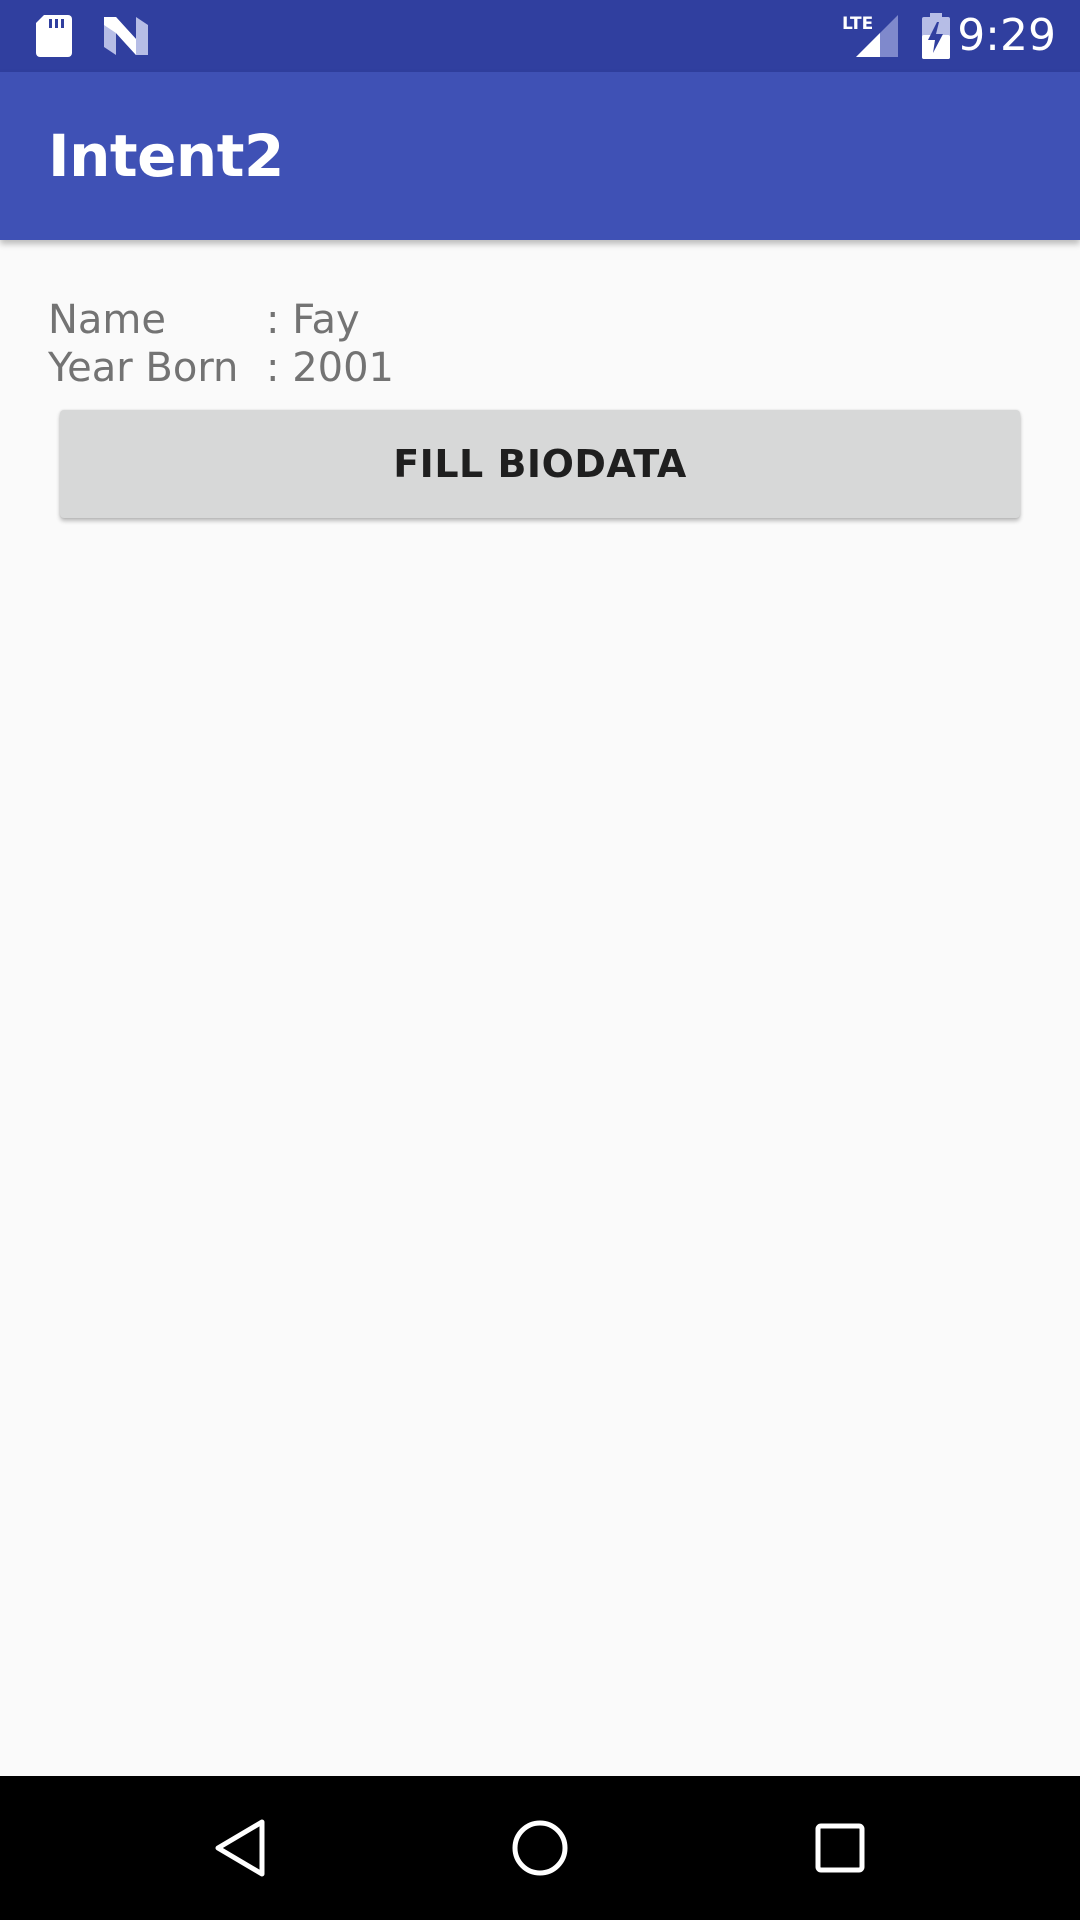  Describe the element at coordinates (540, 36) in the screenshot. I see `status-bar: LTE 9:29` at that location.